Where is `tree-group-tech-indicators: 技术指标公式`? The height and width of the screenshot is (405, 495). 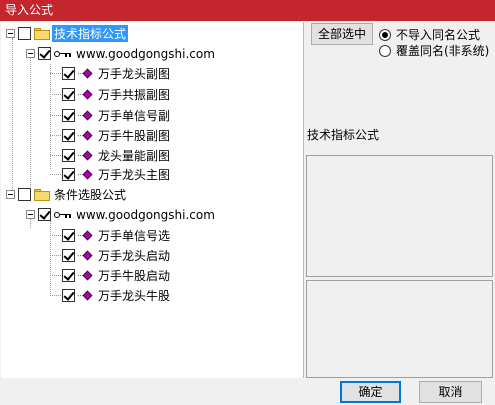 tree-group-tech-indicators: 技术指标公式 is located at coordinates (67, 33).